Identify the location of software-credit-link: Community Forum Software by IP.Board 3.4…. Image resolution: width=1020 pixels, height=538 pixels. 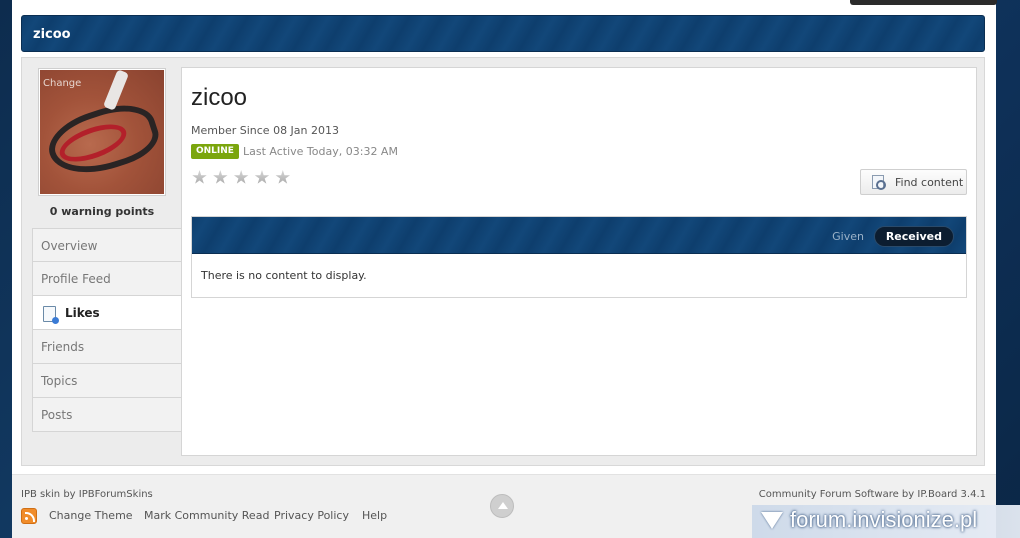
(872, 494).